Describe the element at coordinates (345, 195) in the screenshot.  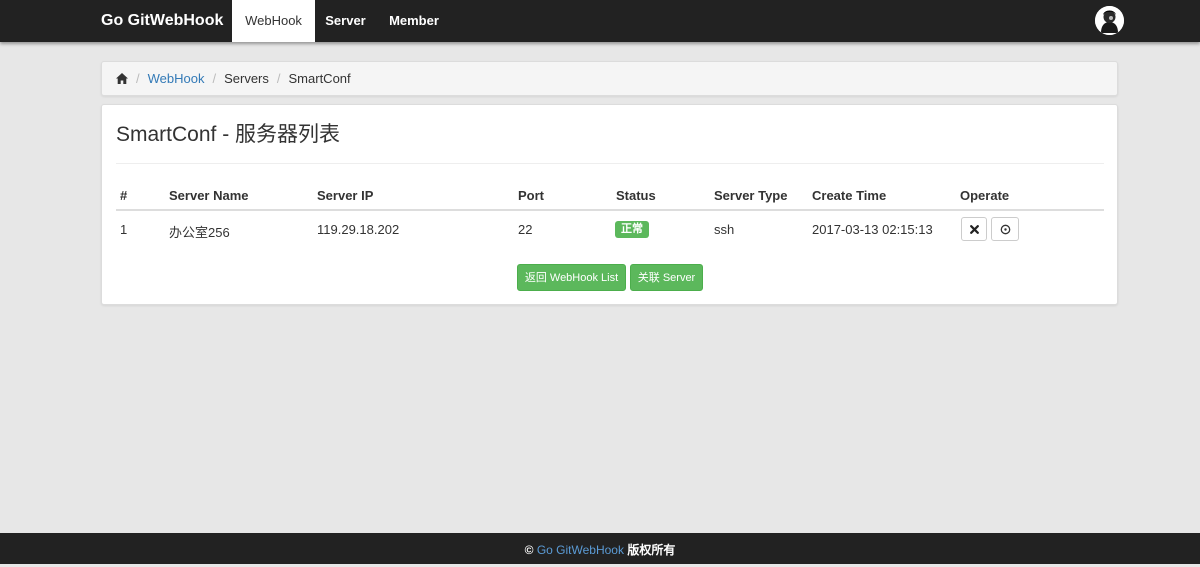
I see `column-header-server-ip: Server IP` at that location.